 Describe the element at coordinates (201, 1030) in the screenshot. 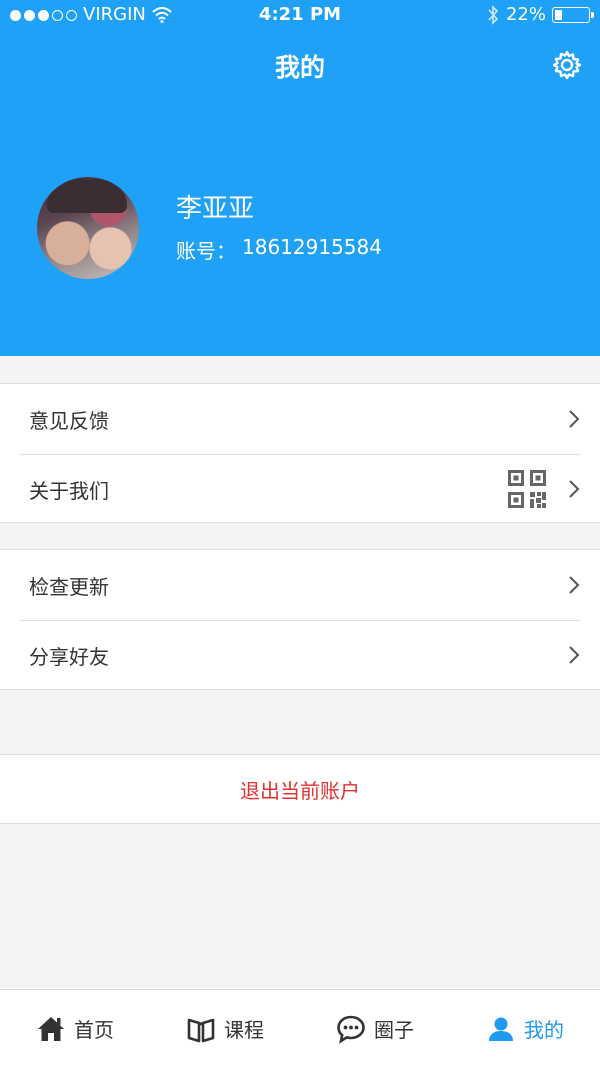

I see `book-icon` at that location.